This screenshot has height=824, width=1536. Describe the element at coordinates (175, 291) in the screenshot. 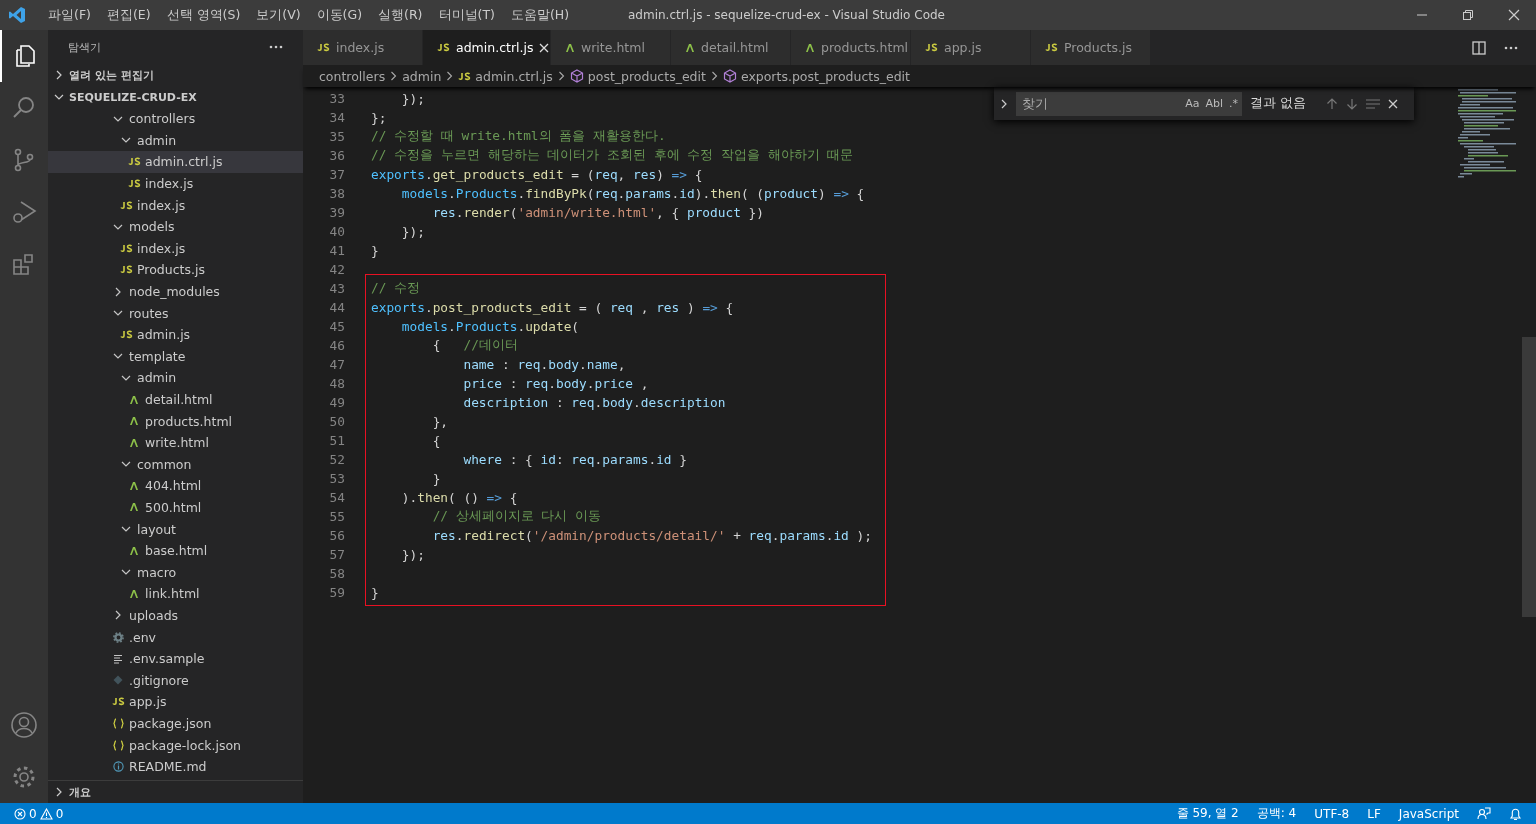

I see `file-tree-item: node_modules` at that location.